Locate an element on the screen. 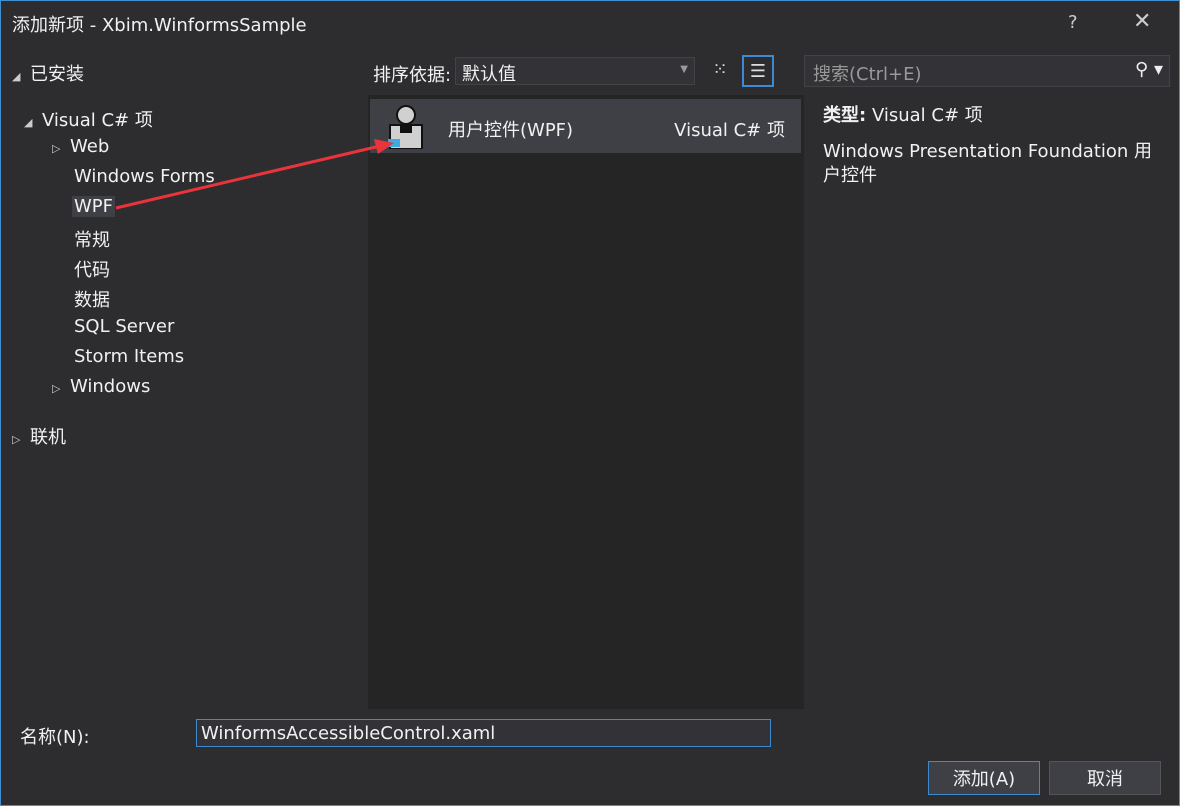  add-button: 添加(A) is located at coordinates (984, 778).